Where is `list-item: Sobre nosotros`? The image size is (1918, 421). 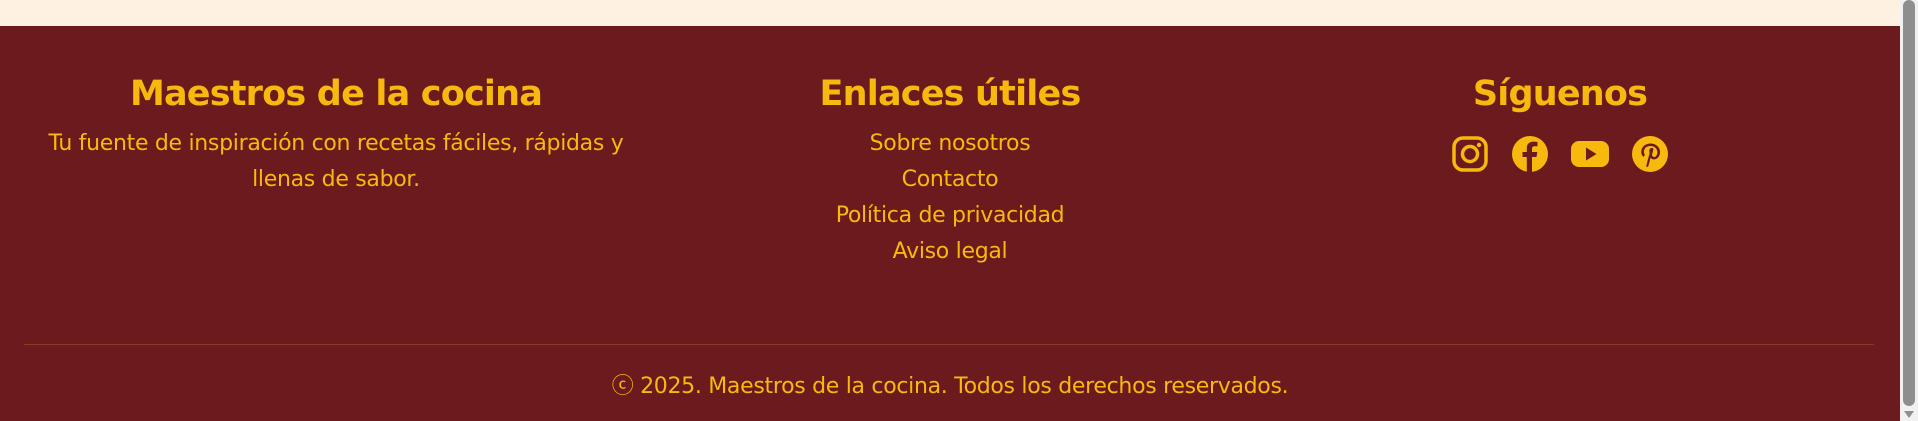 list-item: Sobre nosotros is located at coordinates (950, 144).